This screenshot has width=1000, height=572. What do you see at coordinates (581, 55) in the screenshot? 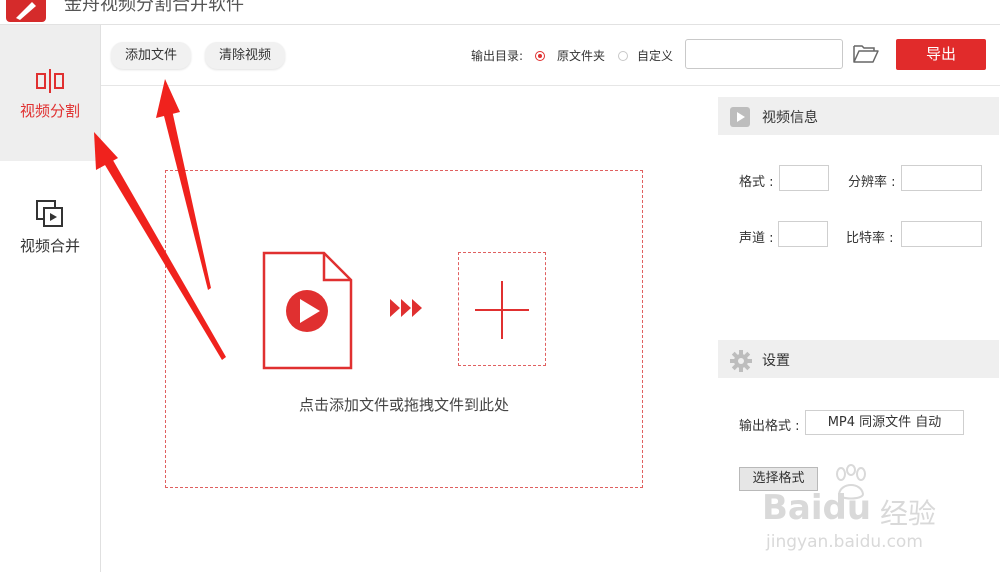
I see `radio-original-label: 原文件夹` at bounding box center [581, 55].